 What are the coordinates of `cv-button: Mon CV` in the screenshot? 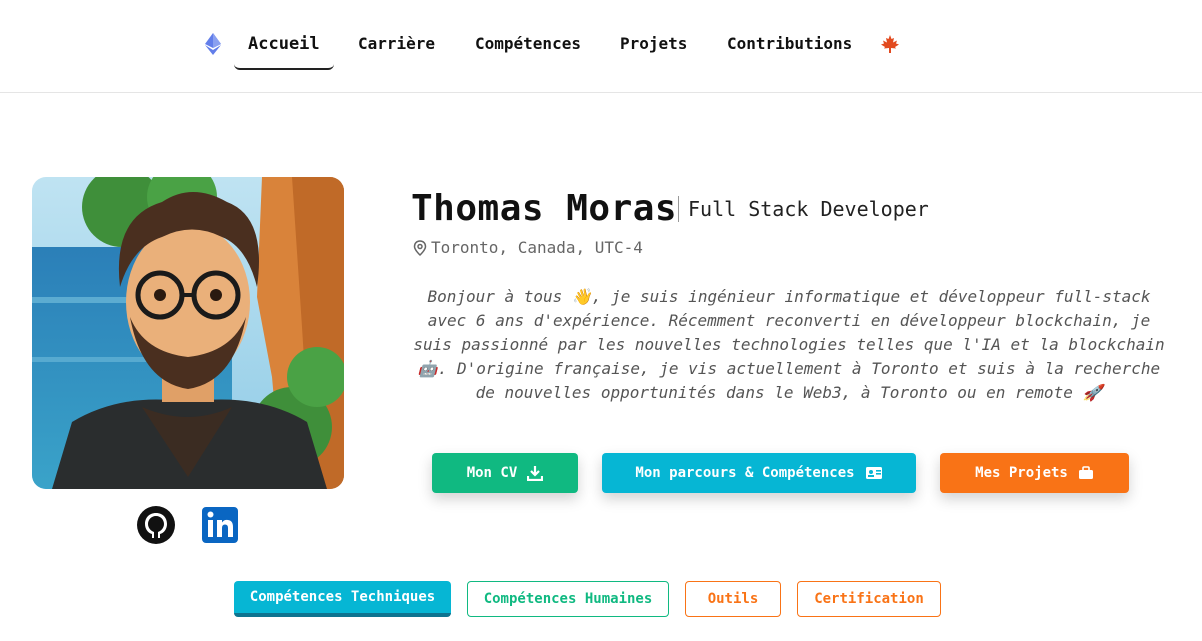 It's located at (505, 473).